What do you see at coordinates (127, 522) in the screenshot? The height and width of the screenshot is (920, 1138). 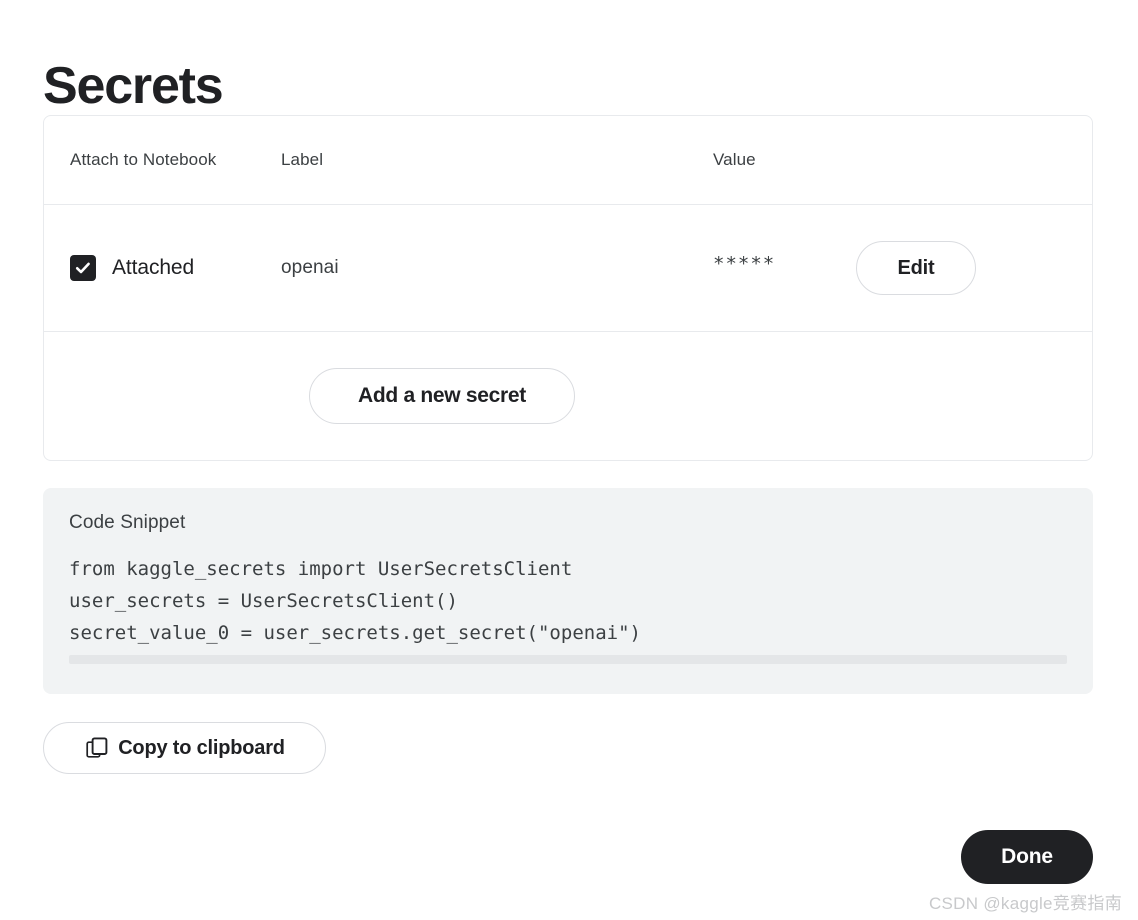 I see `code-snippet-title: Code Snippet` at bounding box center [127, 522].